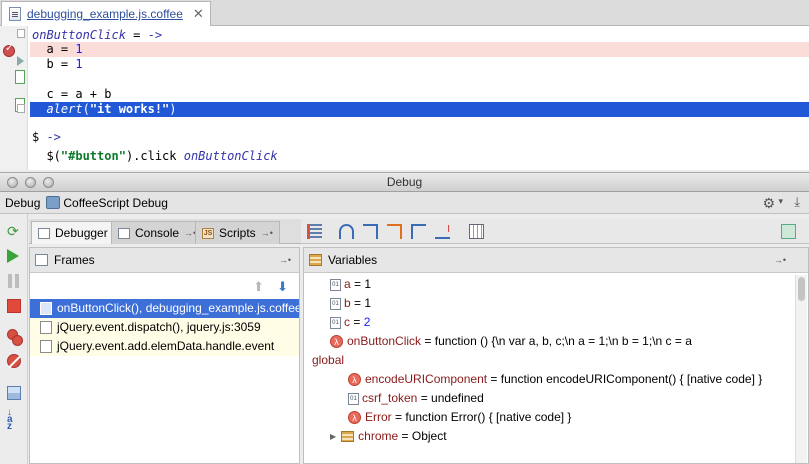  What do you see at coordinates (20, 61) in the screenshot?
I see `execution-point-icon` at bounding box center [20, 61].